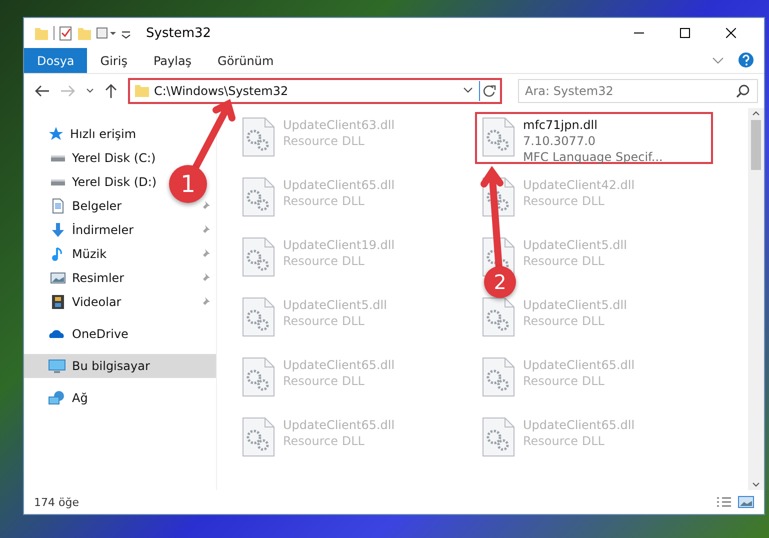 The height and width of the screenshot is (538, 769). I want to click on file-name: UpdateClient19.dll, so click(339, 245).